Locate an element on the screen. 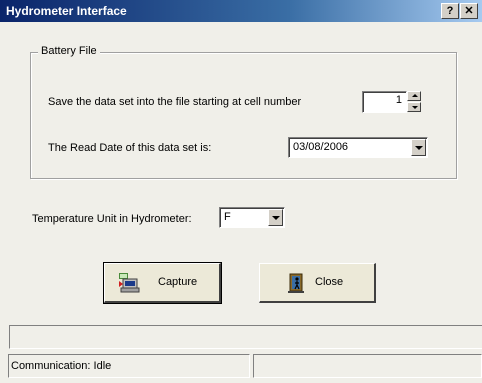  cell-number-input: 1 is located at coordinates (384, 102).